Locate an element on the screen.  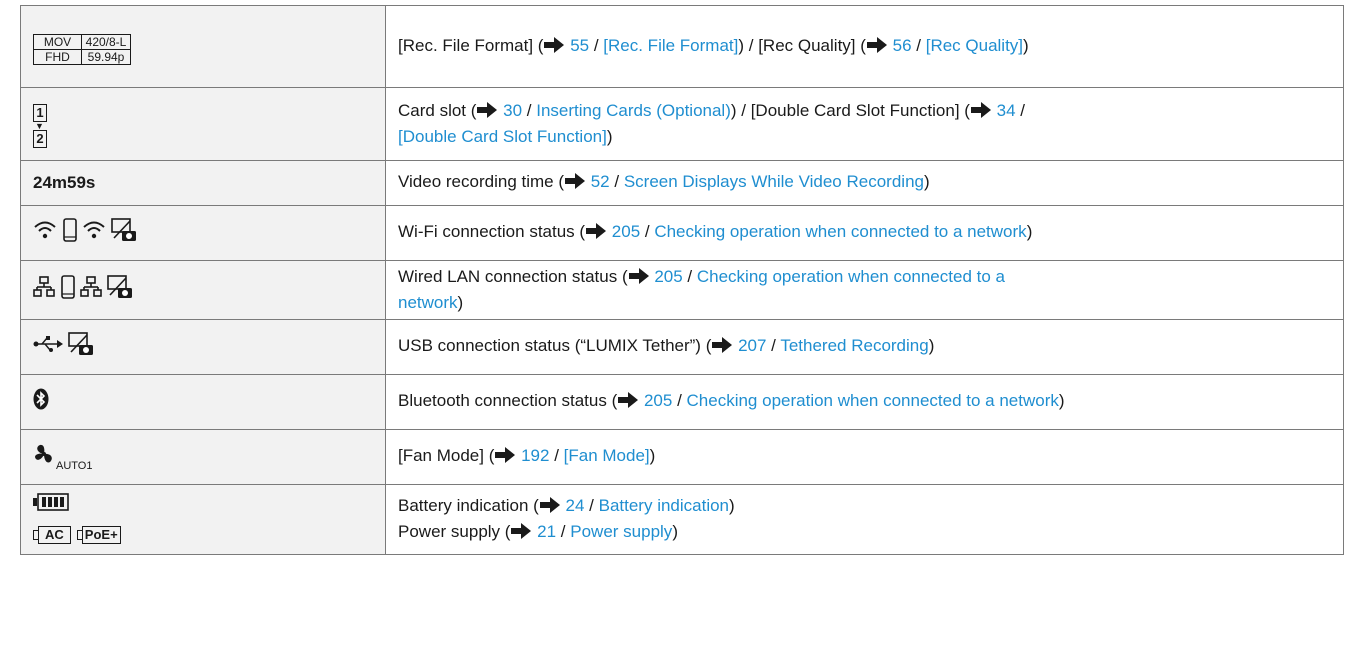
reference-link: 56 is located at coordinates (900, 45).